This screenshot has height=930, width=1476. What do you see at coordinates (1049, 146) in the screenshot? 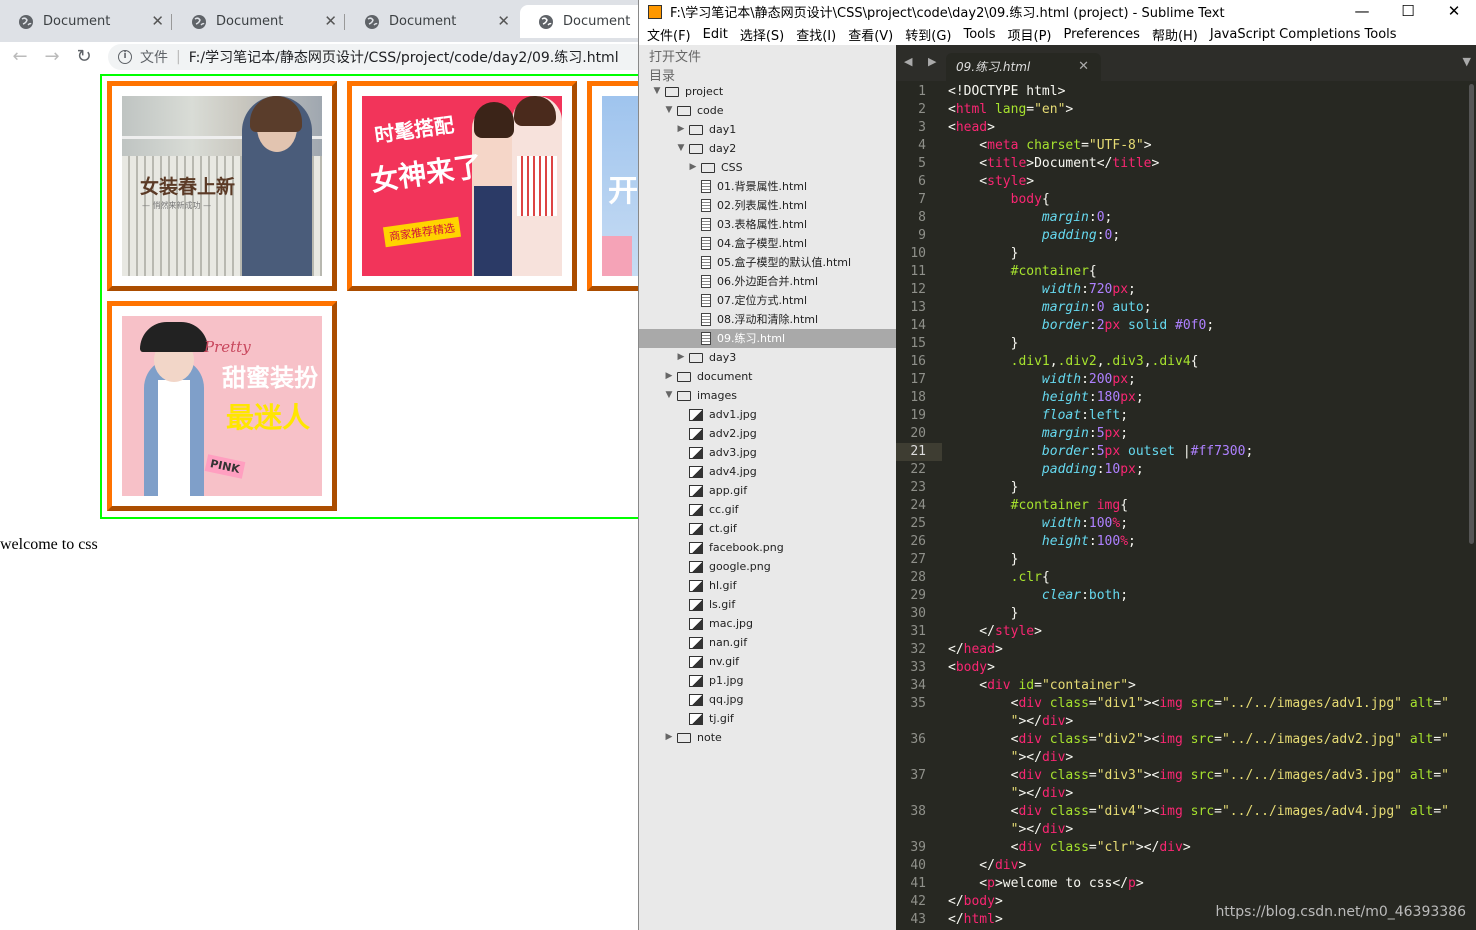
I see `code-line: <meta charset="UTF-8">` at bounding box center [1049, 146].